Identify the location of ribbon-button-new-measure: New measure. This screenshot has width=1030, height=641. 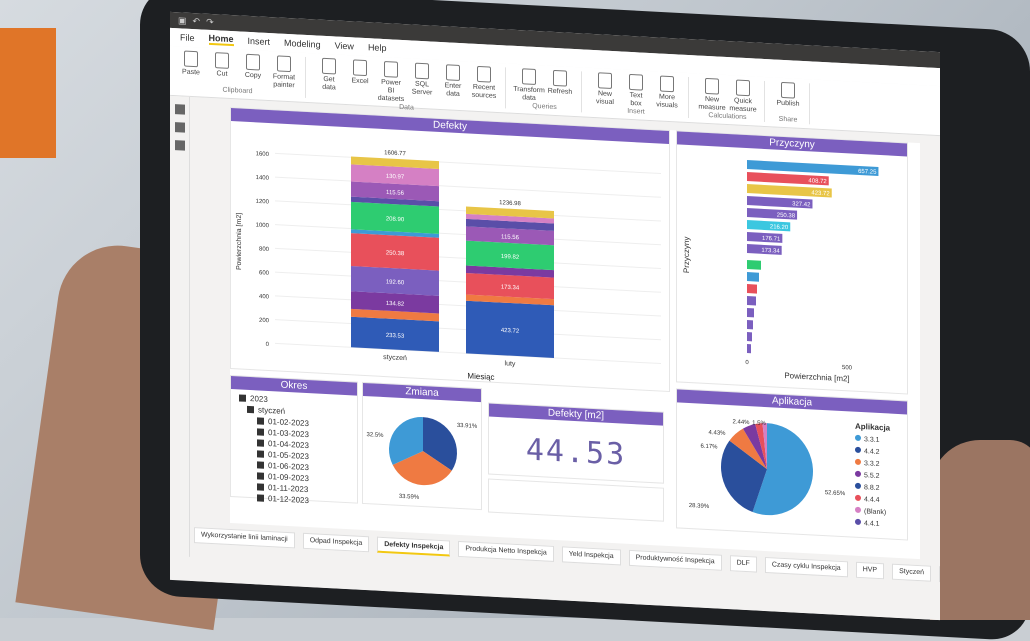
(712, 95).